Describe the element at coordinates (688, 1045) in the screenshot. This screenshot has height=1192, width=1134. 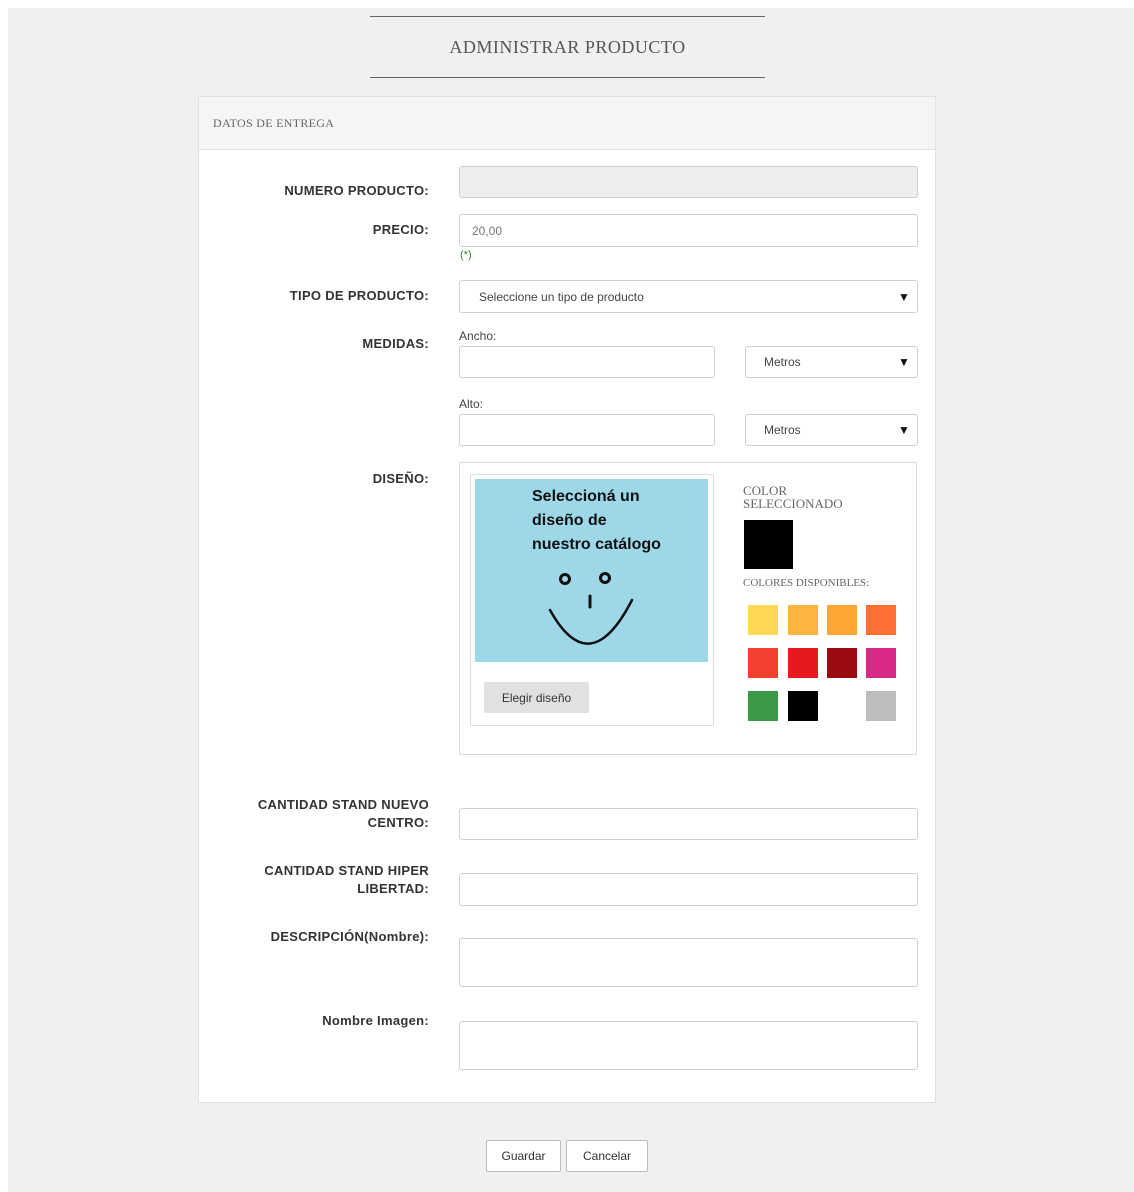
I see `nombre-imagen-textarea` at that location.